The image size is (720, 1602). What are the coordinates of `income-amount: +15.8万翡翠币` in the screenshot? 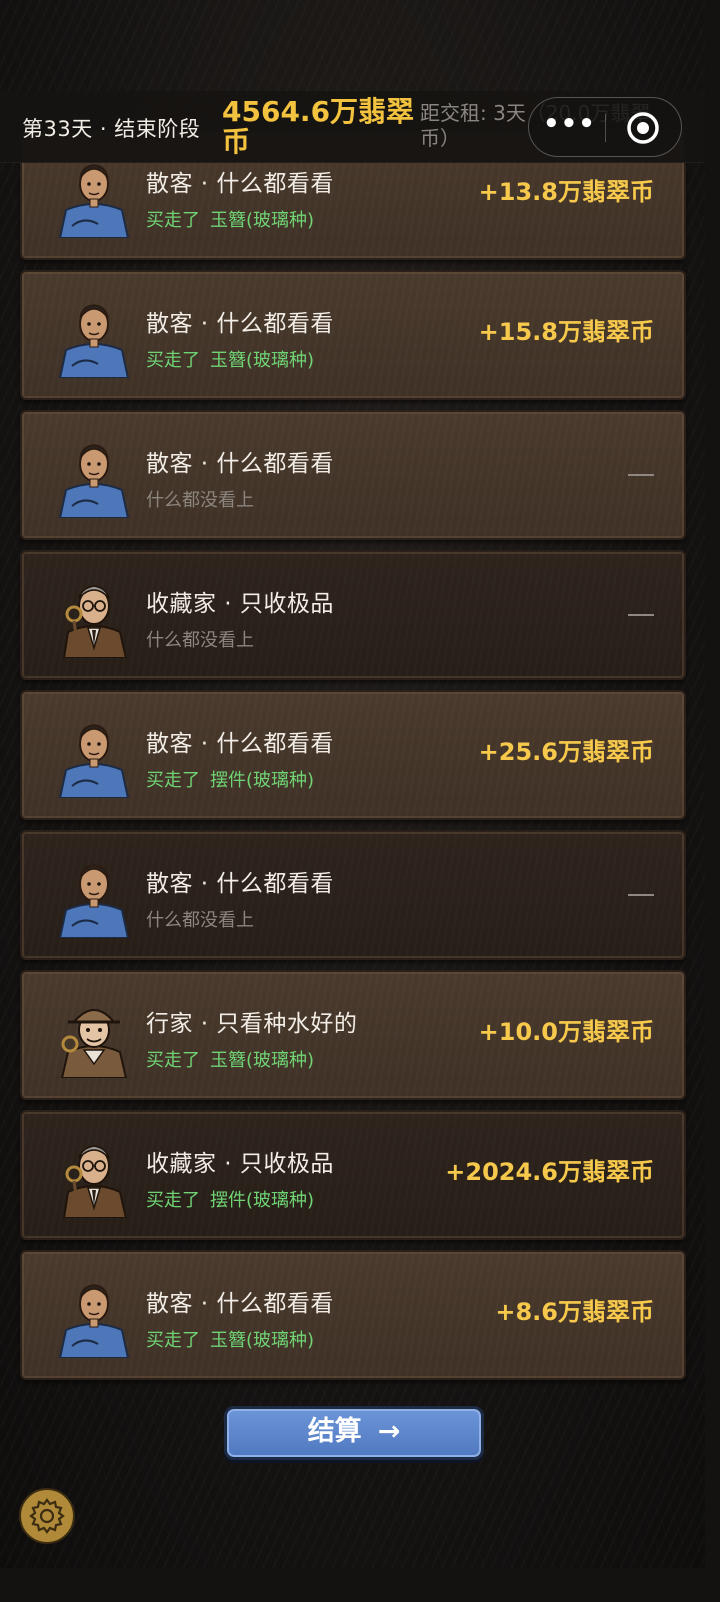 It's located at (566, 332).